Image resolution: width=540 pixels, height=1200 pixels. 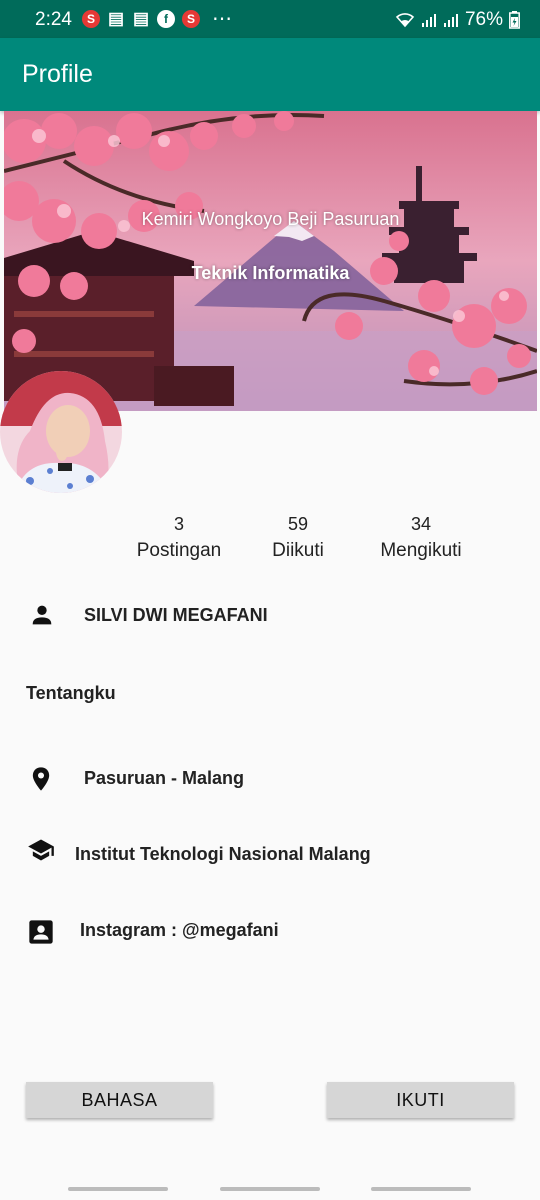 I want to click on graduation-cap-icon, so click(x=41, y=850).